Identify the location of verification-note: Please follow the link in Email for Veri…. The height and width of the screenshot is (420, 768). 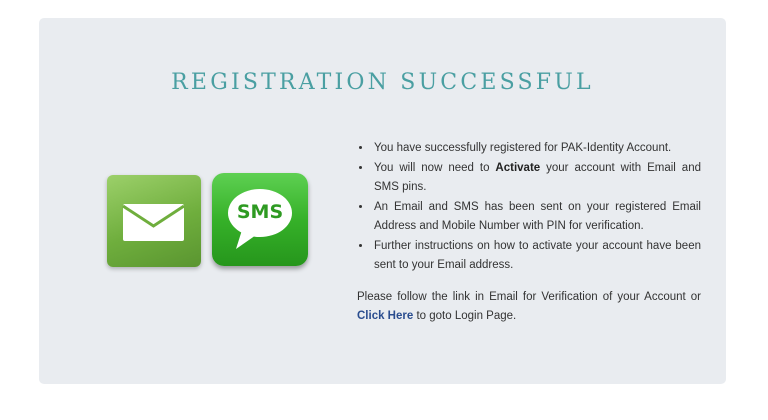
(529, 306).